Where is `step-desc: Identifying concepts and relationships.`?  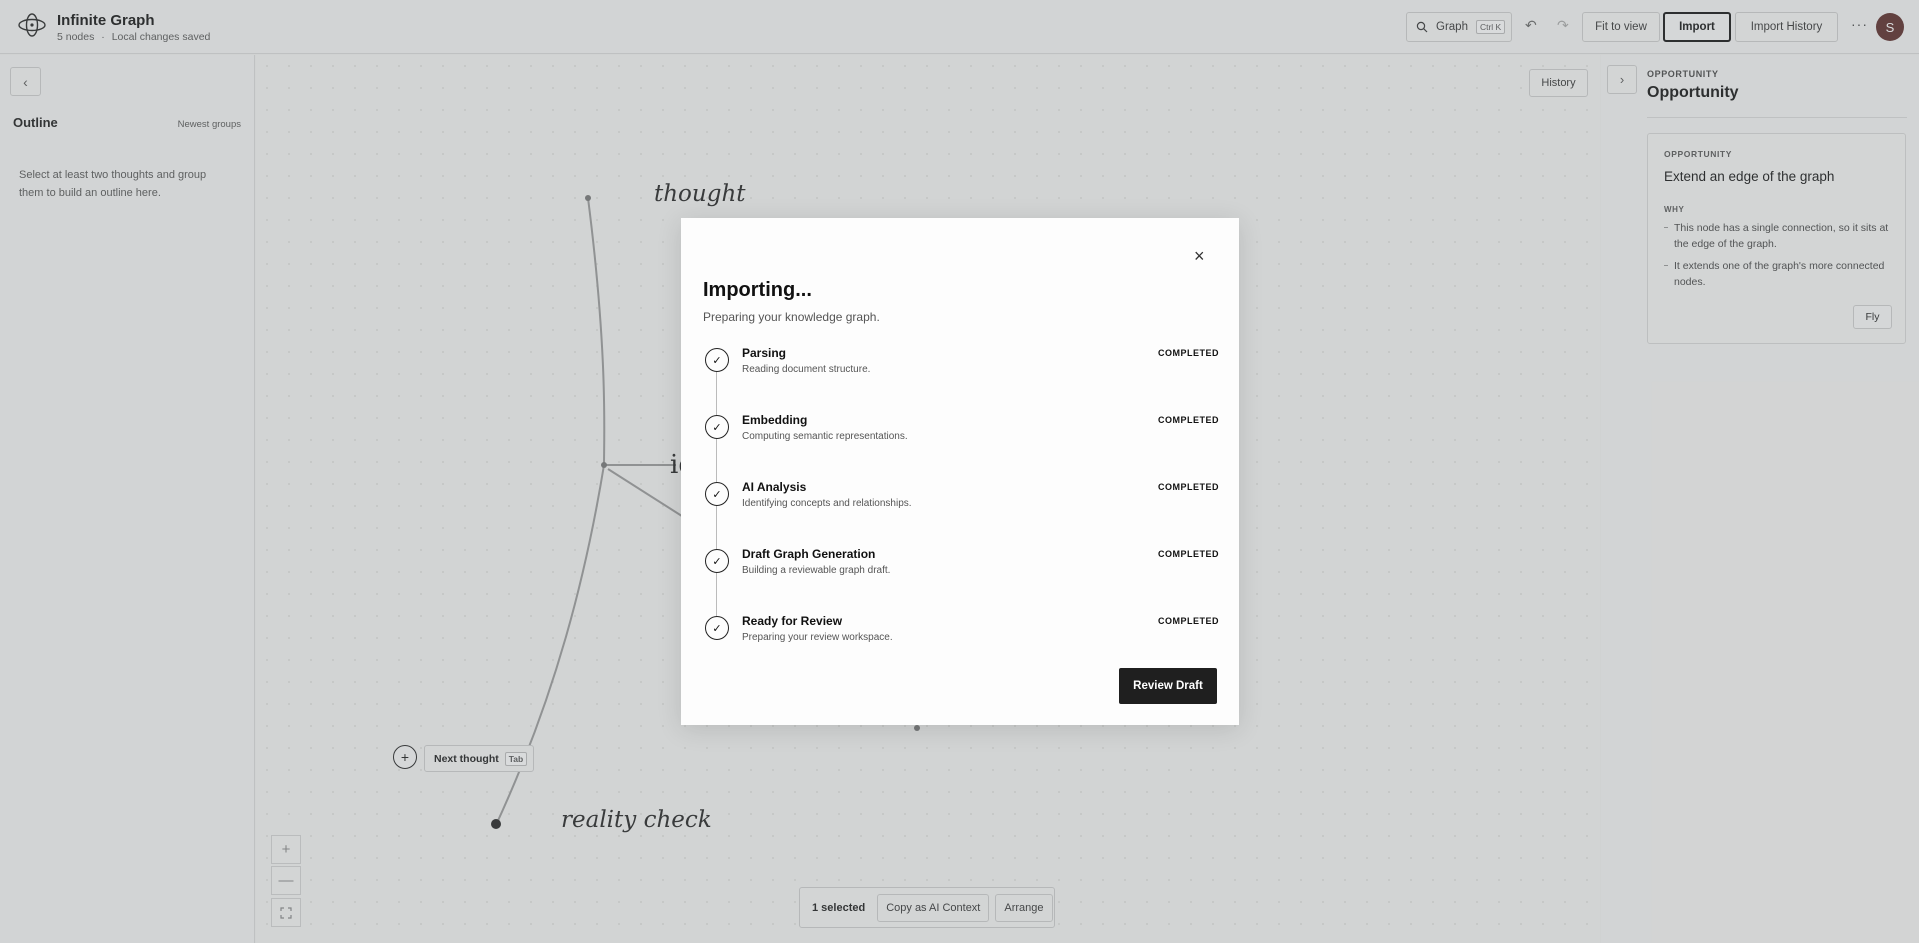
step-desc: Identifying concepts and relationships. is located at coordinates (827, 503).